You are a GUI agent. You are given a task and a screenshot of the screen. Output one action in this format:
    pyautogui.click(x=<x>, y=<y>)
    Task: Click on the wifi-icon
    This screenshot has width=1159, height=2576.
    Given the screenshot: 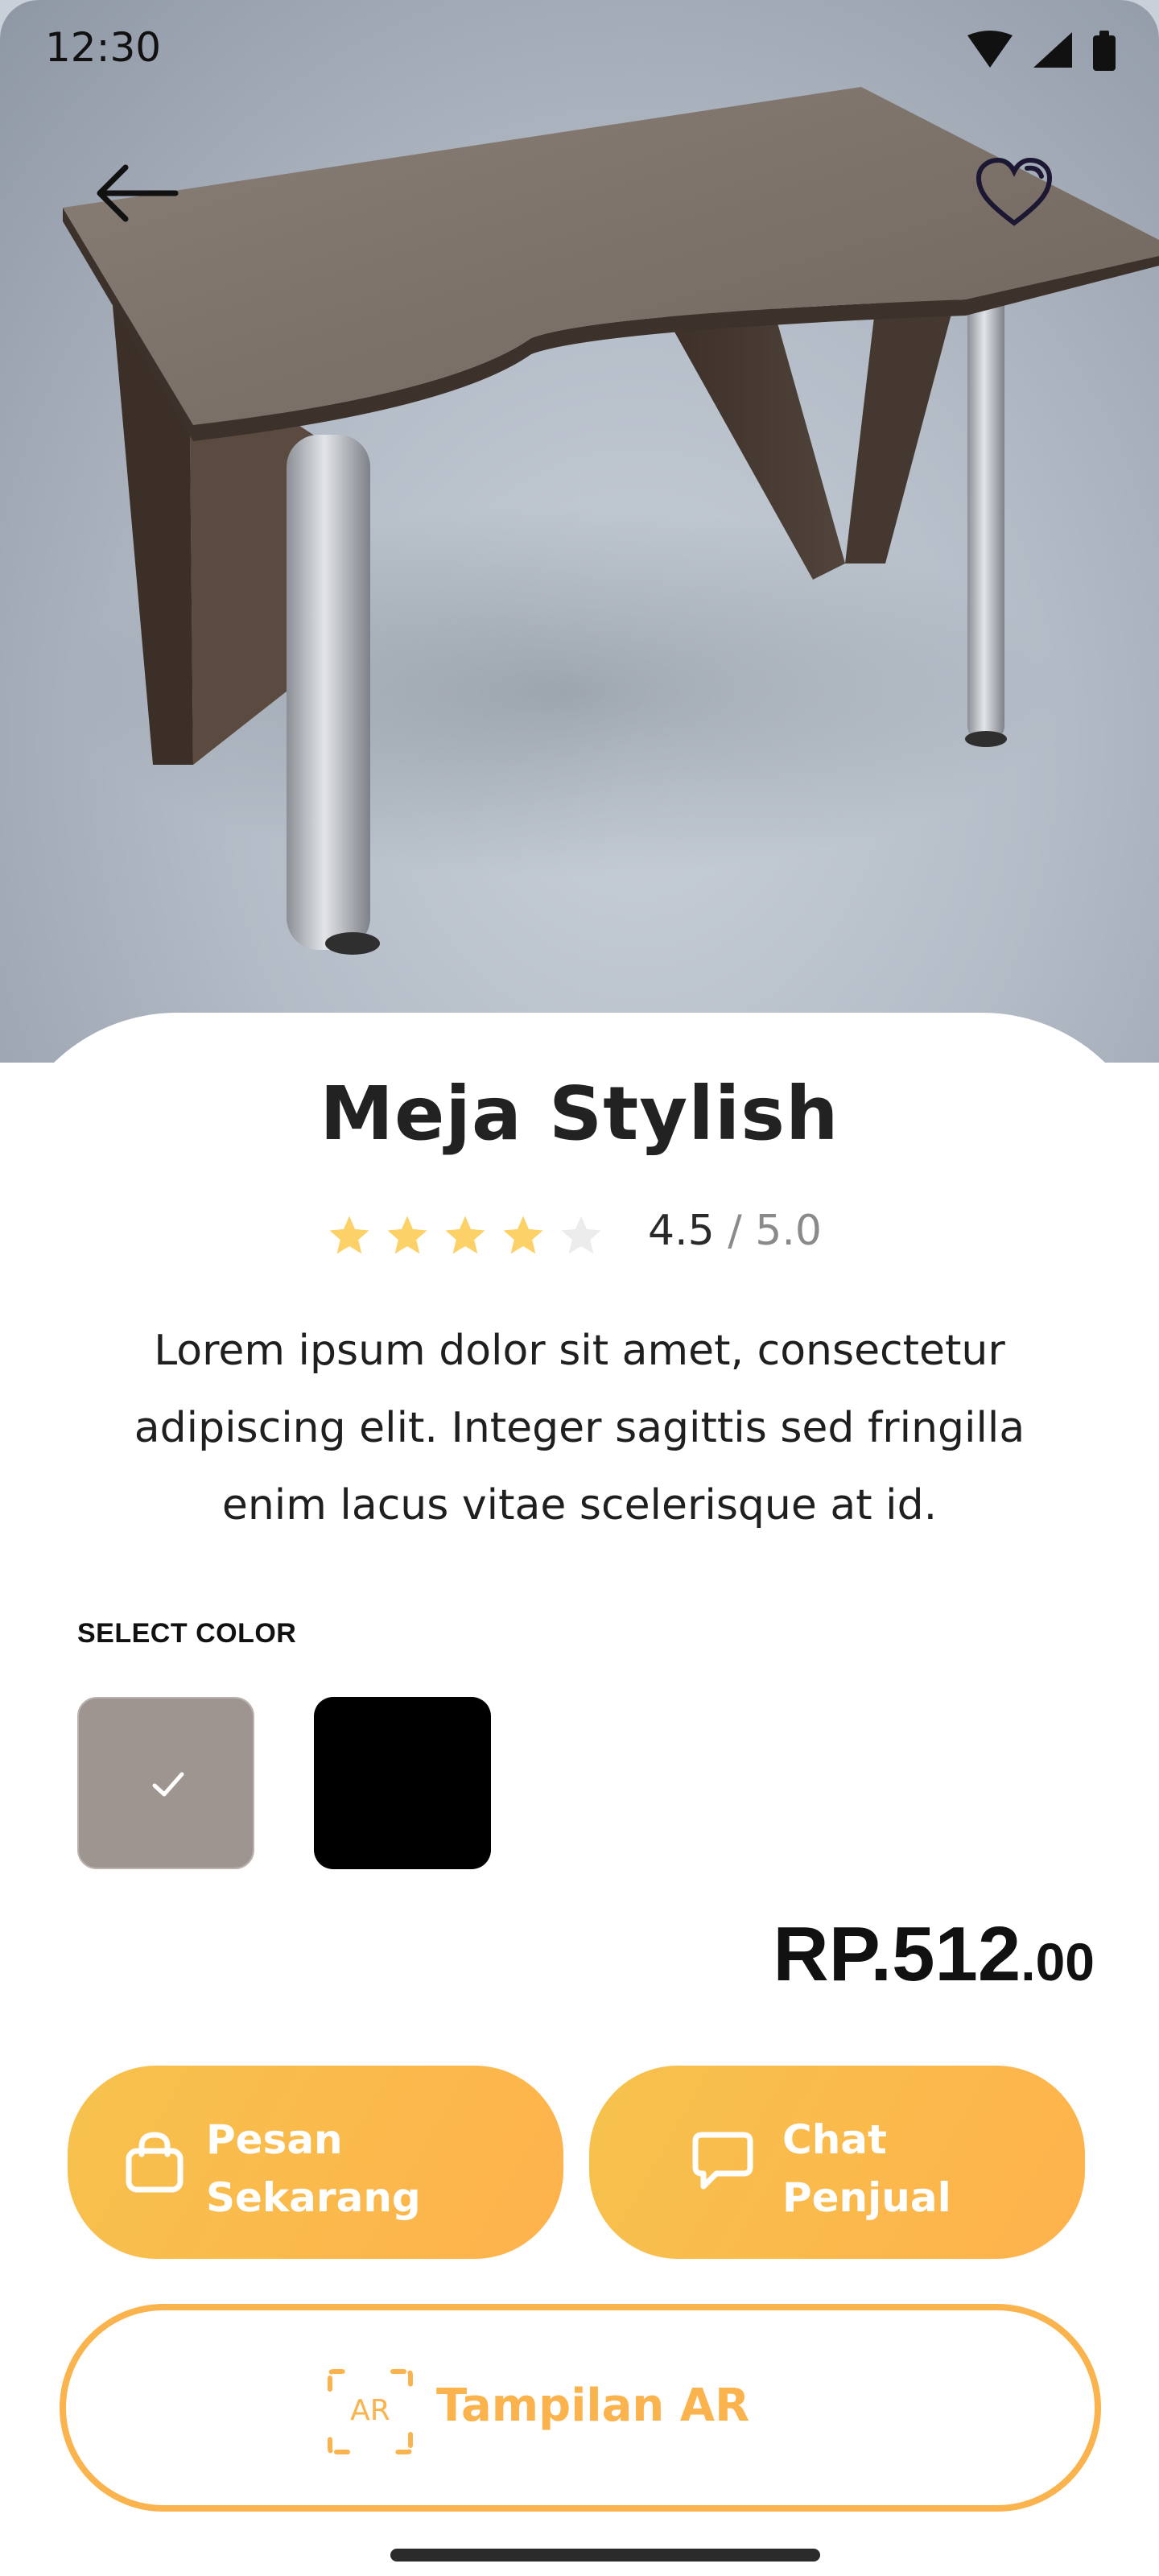 What is the action you would take?
    pyautogui.click(x=990, y=49)
    